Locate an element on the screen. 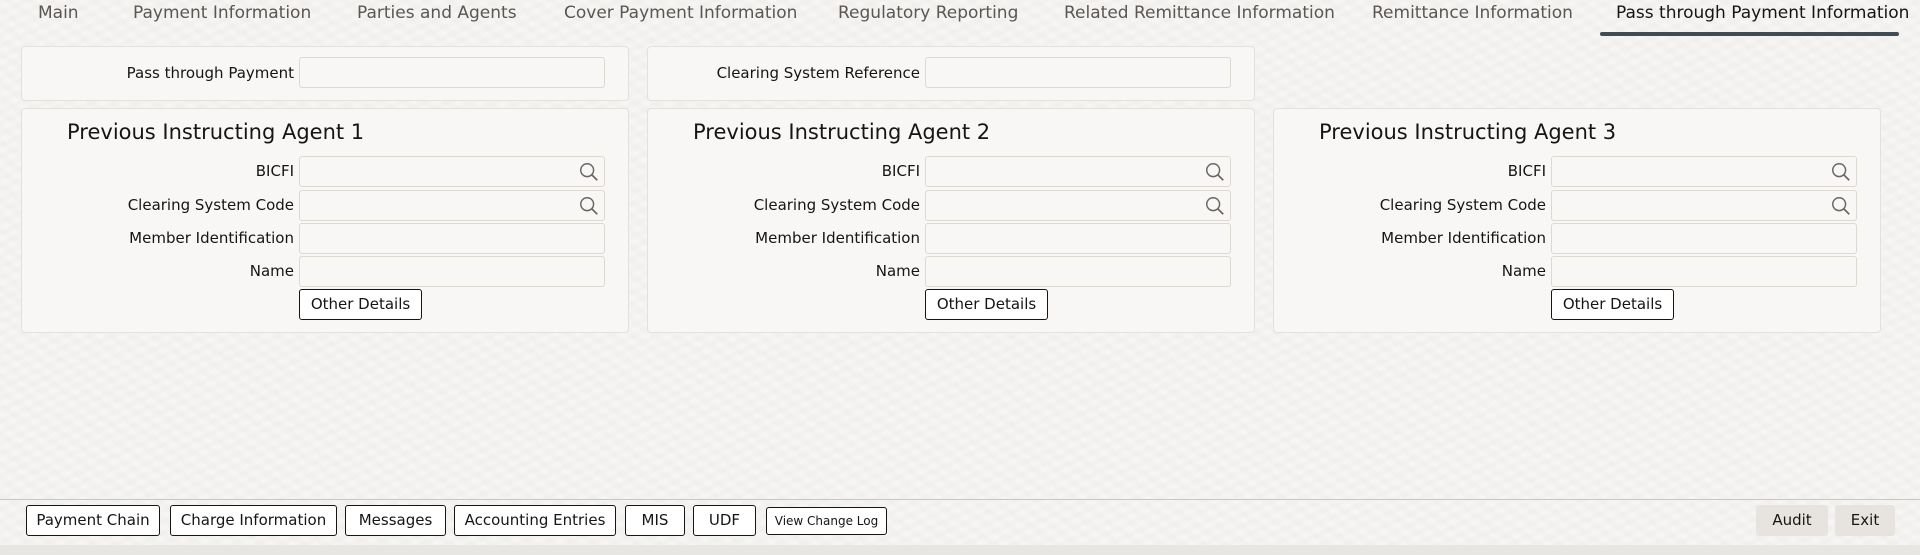 The width and height of the screenshot is (1920, 555). pass-through-payment-panel: Pass through Payment is located at coordinates (325, 73).